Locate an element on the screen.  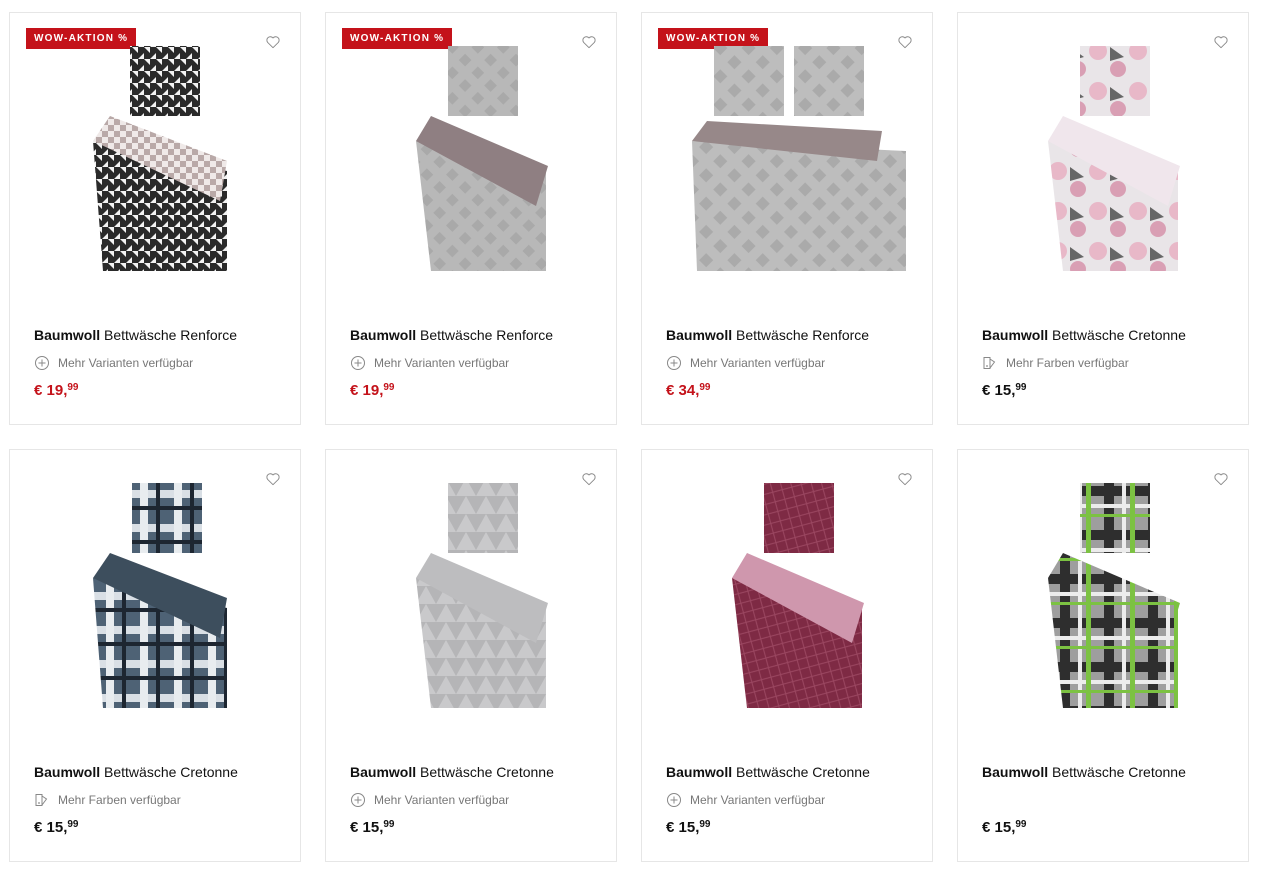
product-price: € 34,99 is located at coordinates (688, 391).